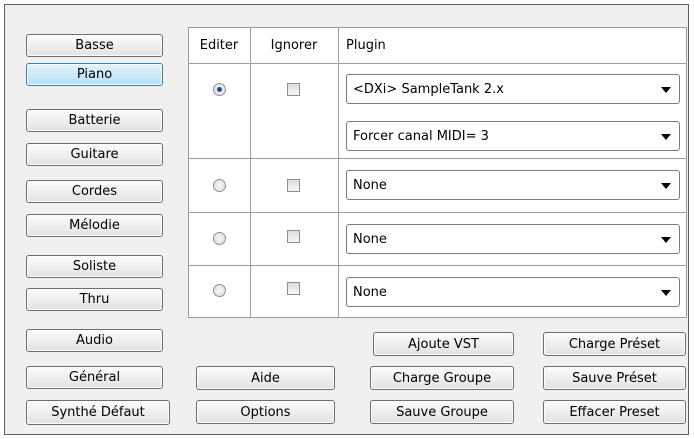 This screenshot has height=439, width=694. Describe the element at coordinates (94, 266) in the screenshot. I see `instrument-button-soliste: Soliste` at that location.